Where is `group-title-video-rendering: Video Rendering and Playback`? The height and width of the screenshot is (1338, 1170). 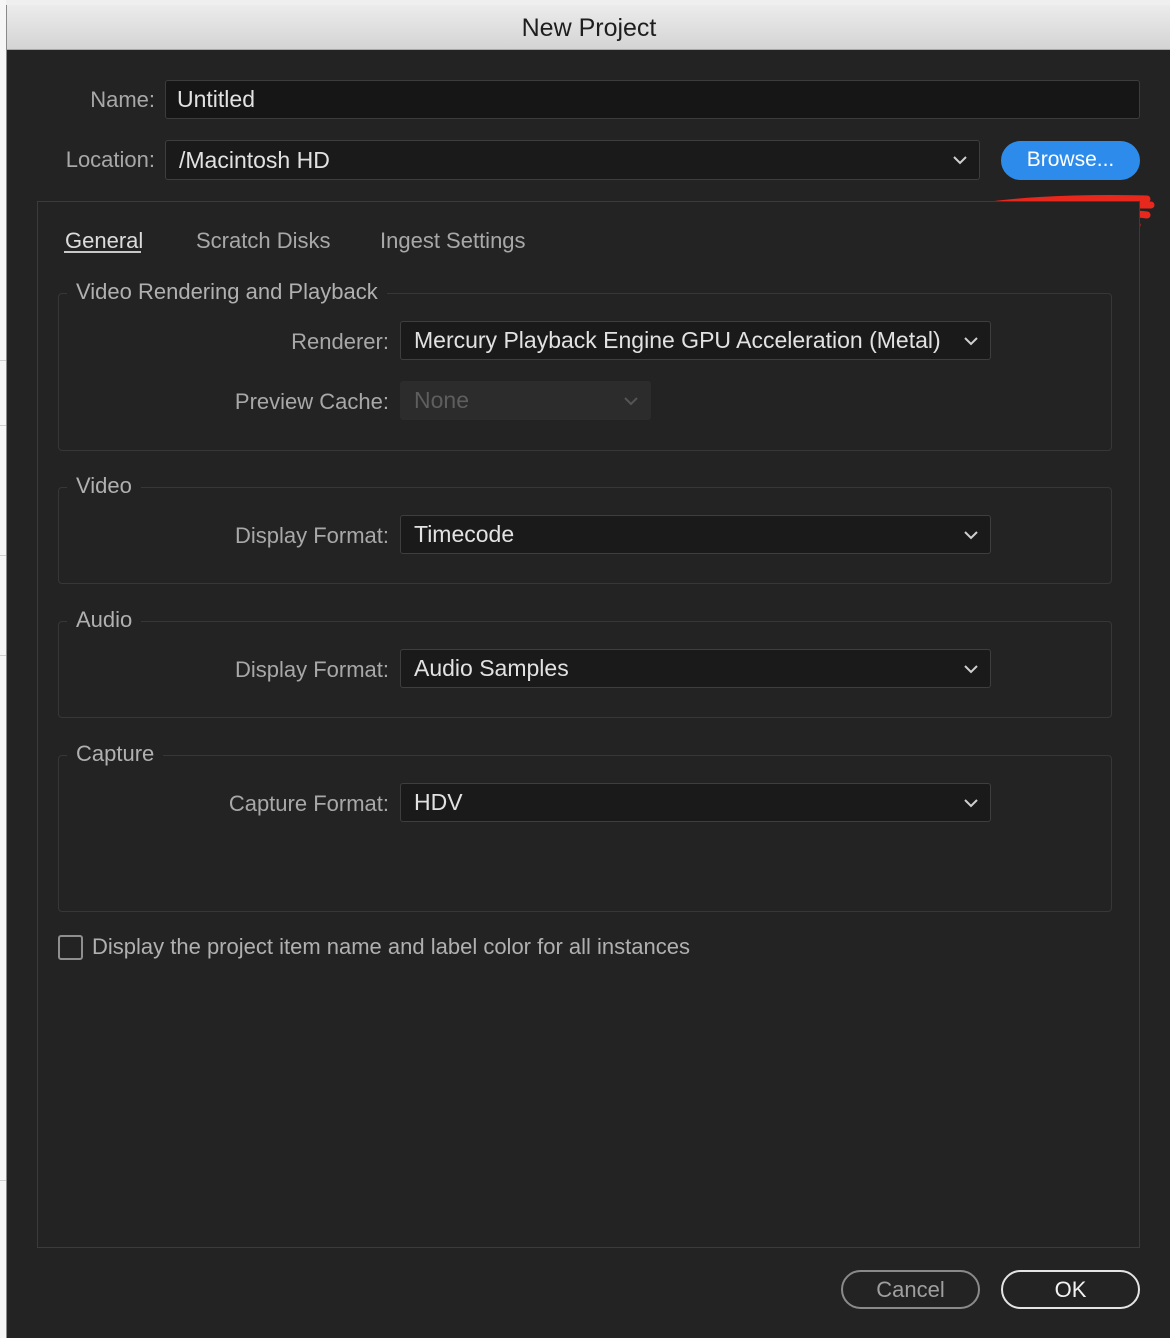
group-title-video-rendering: Video Rendering and Playback is located at coordinates (227, 292).